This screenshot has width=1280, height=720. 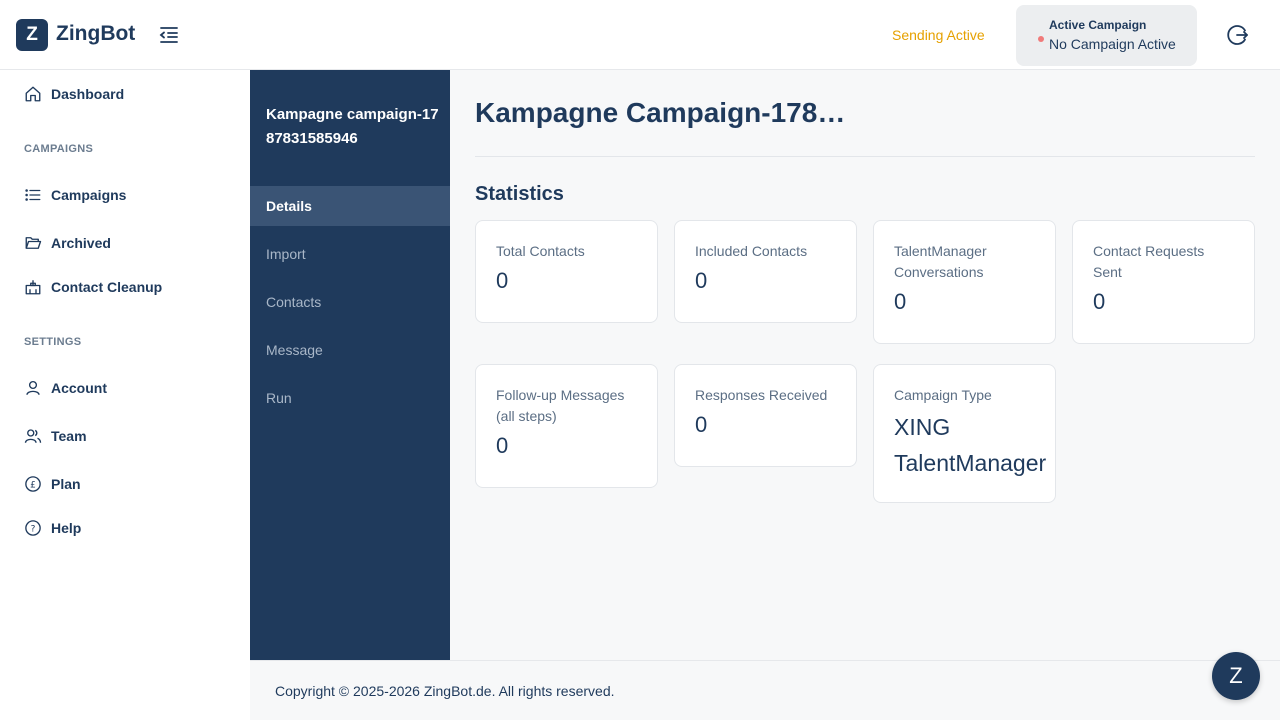 I want to click on sidebar-item-team: Team, so click(x=55, y=436).